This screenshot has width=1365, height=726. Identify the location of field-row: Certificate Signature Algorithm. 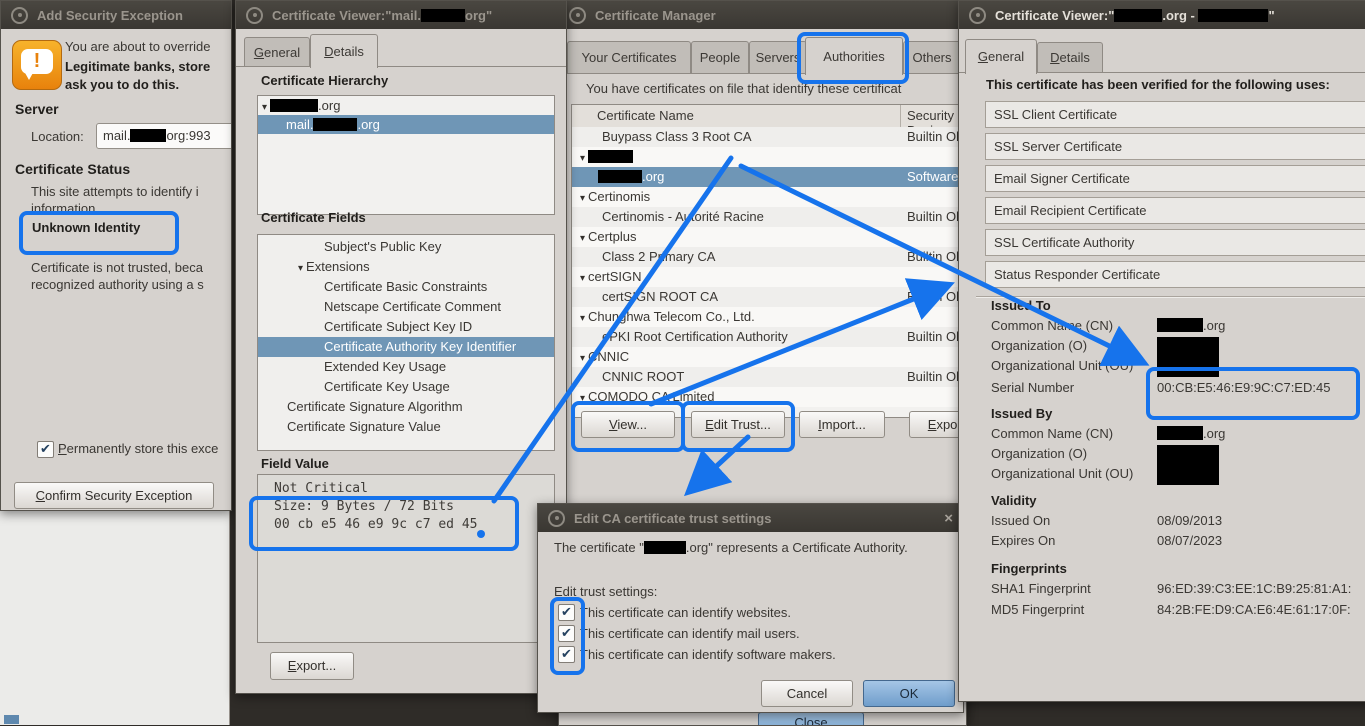
(406, 407).